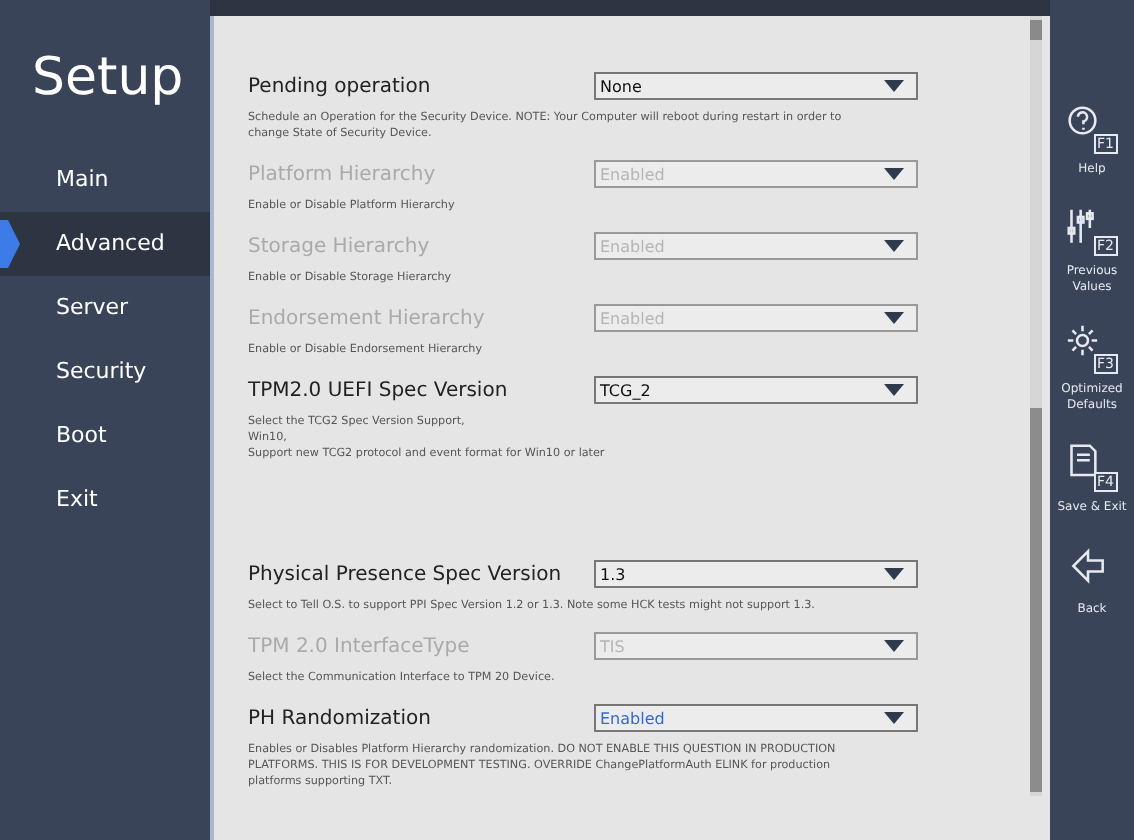 This screenshot has width=1134, height=840. Describe the element at coordinates (367, 318) in the screenshot. I see `setting-label: Endorsement Hierarchy` at that location.